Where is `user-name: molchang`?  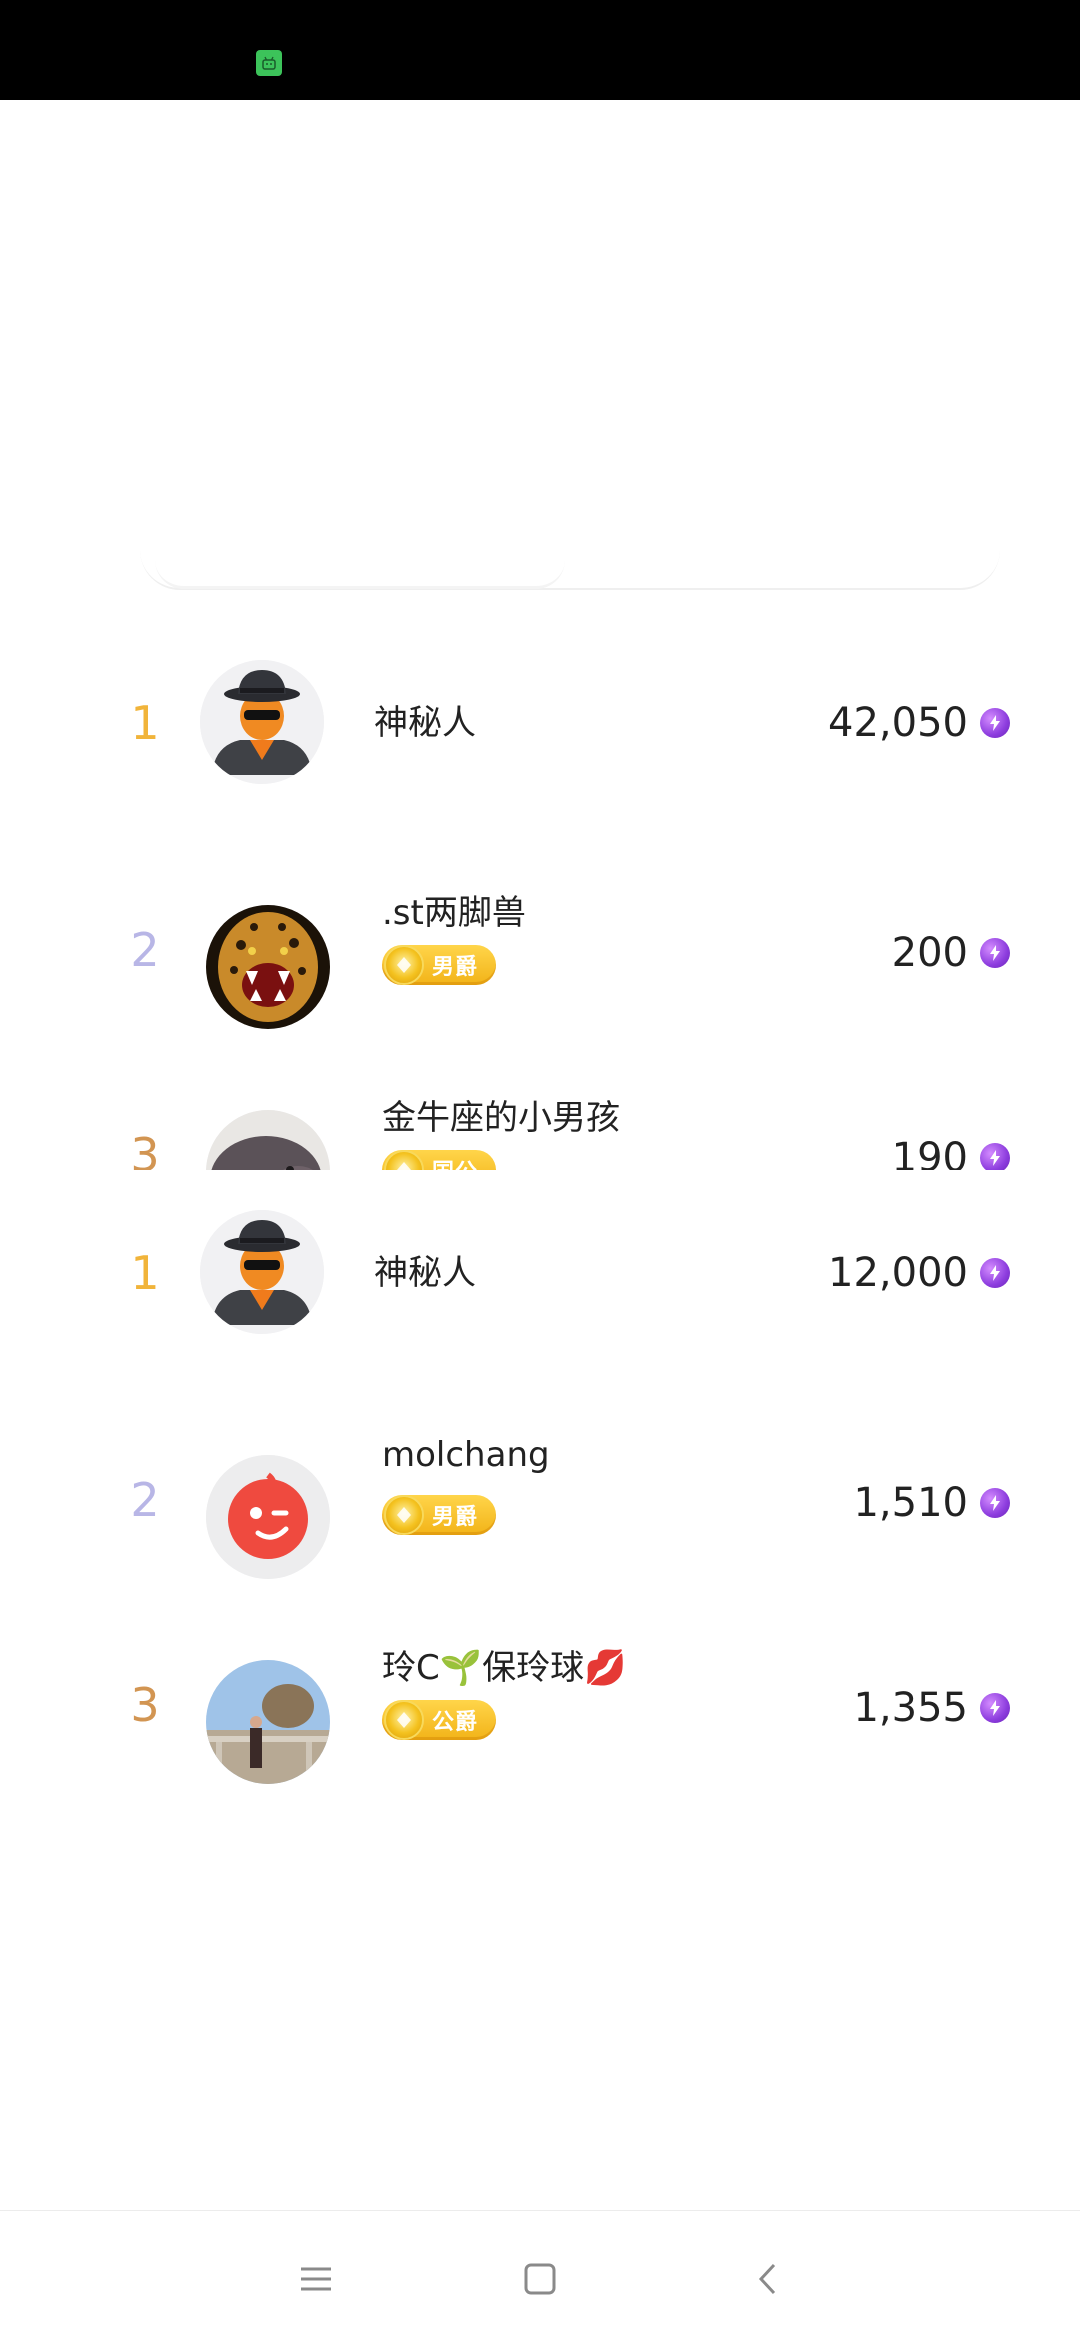 user-name: molchang is located at coordinates (466, 1455).